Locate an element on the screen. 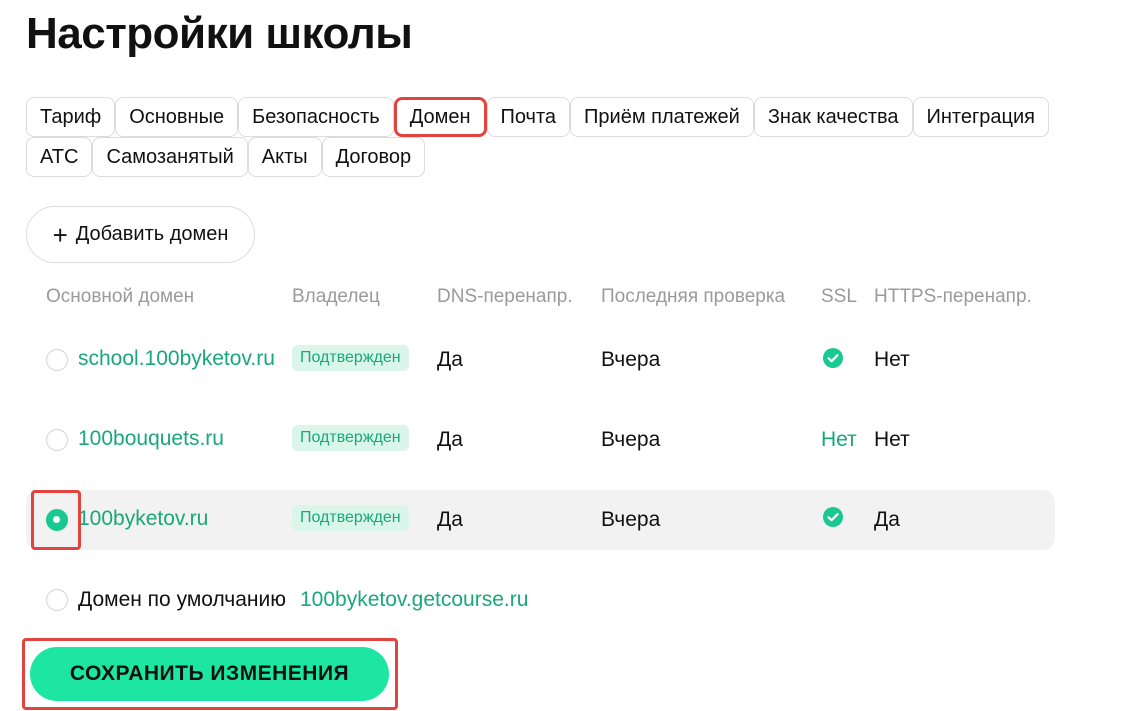 The image size is (1130, 711). tab-ats: АТС is located at coordinates (59, 157).